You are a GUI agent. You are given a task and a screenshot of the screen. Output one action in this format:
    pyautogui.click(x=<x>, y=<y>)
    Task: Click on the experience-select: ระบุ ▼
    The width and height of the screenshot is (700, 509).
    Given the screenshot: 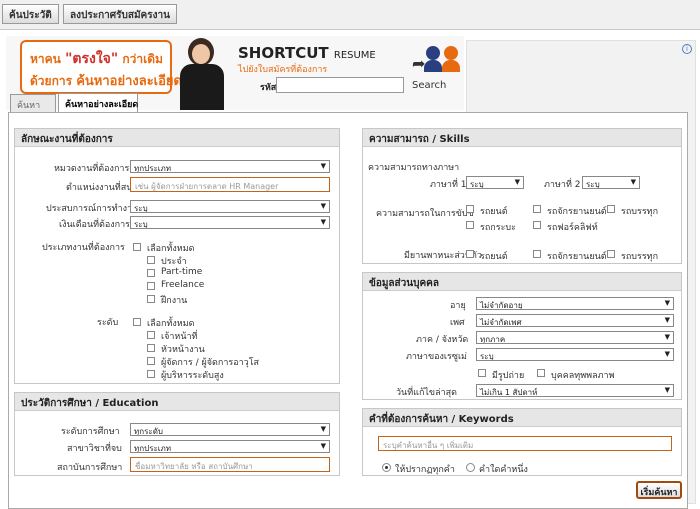 What is the action you would take?
    pyautogui.click(x=230, y=206)
    